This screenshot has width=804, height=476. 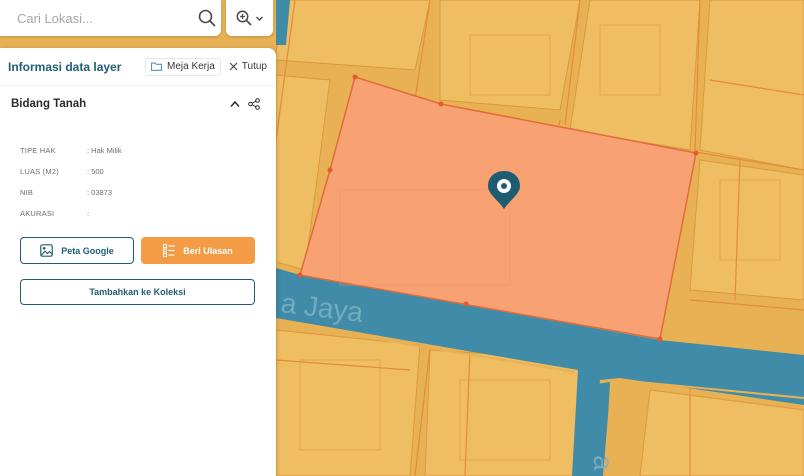 I want to click on search-button, so click(x=207, y=18).